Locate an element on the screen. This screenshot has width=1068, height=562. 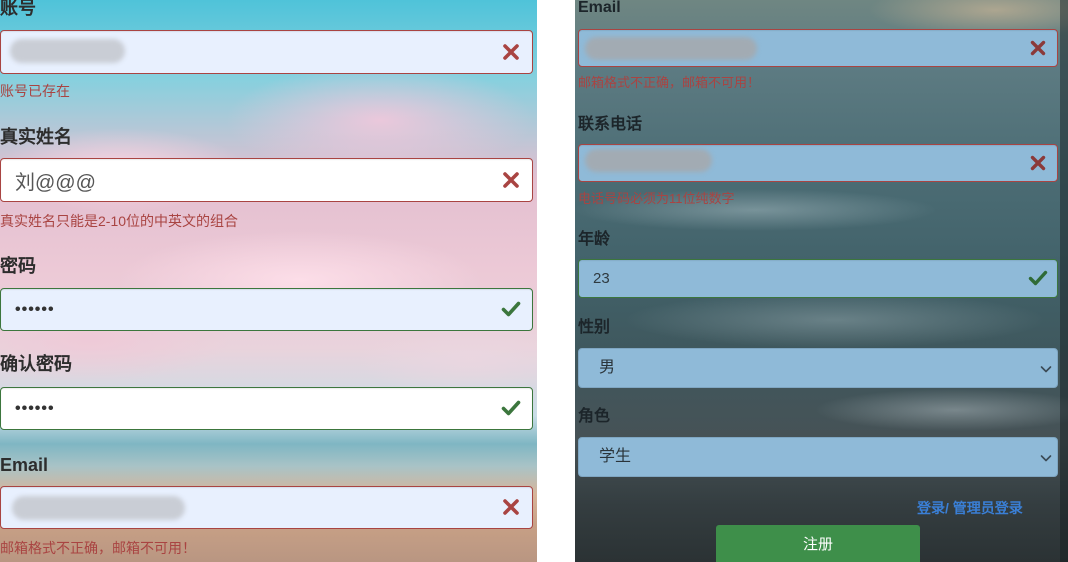
real-name-input is located at coordinates (266, 180).